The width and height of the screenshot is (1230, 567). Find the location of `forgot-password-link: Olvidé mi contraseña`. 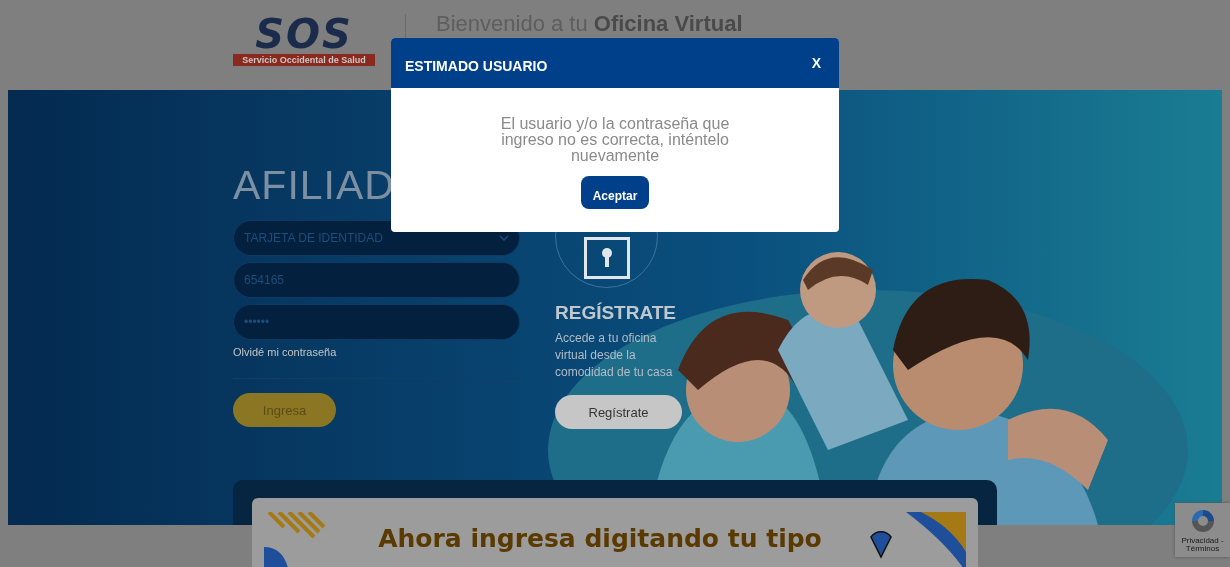

forgot-password-link: Olvidé mi contraseña is located at coordinates (285, 352).